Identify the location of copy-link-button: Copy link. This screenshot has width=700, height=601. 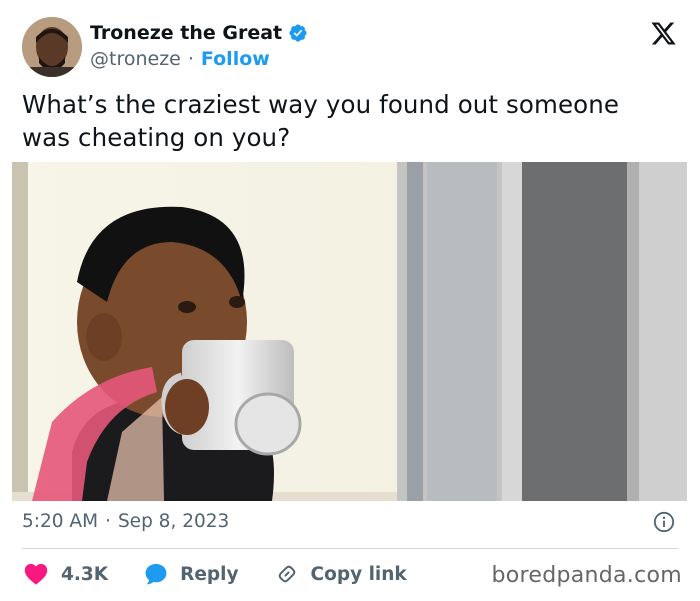
(341, 574).